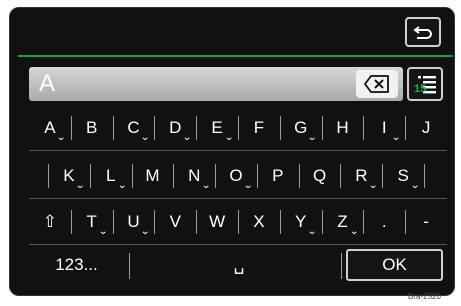  I want to click on key-m: M, so click(152, 176).